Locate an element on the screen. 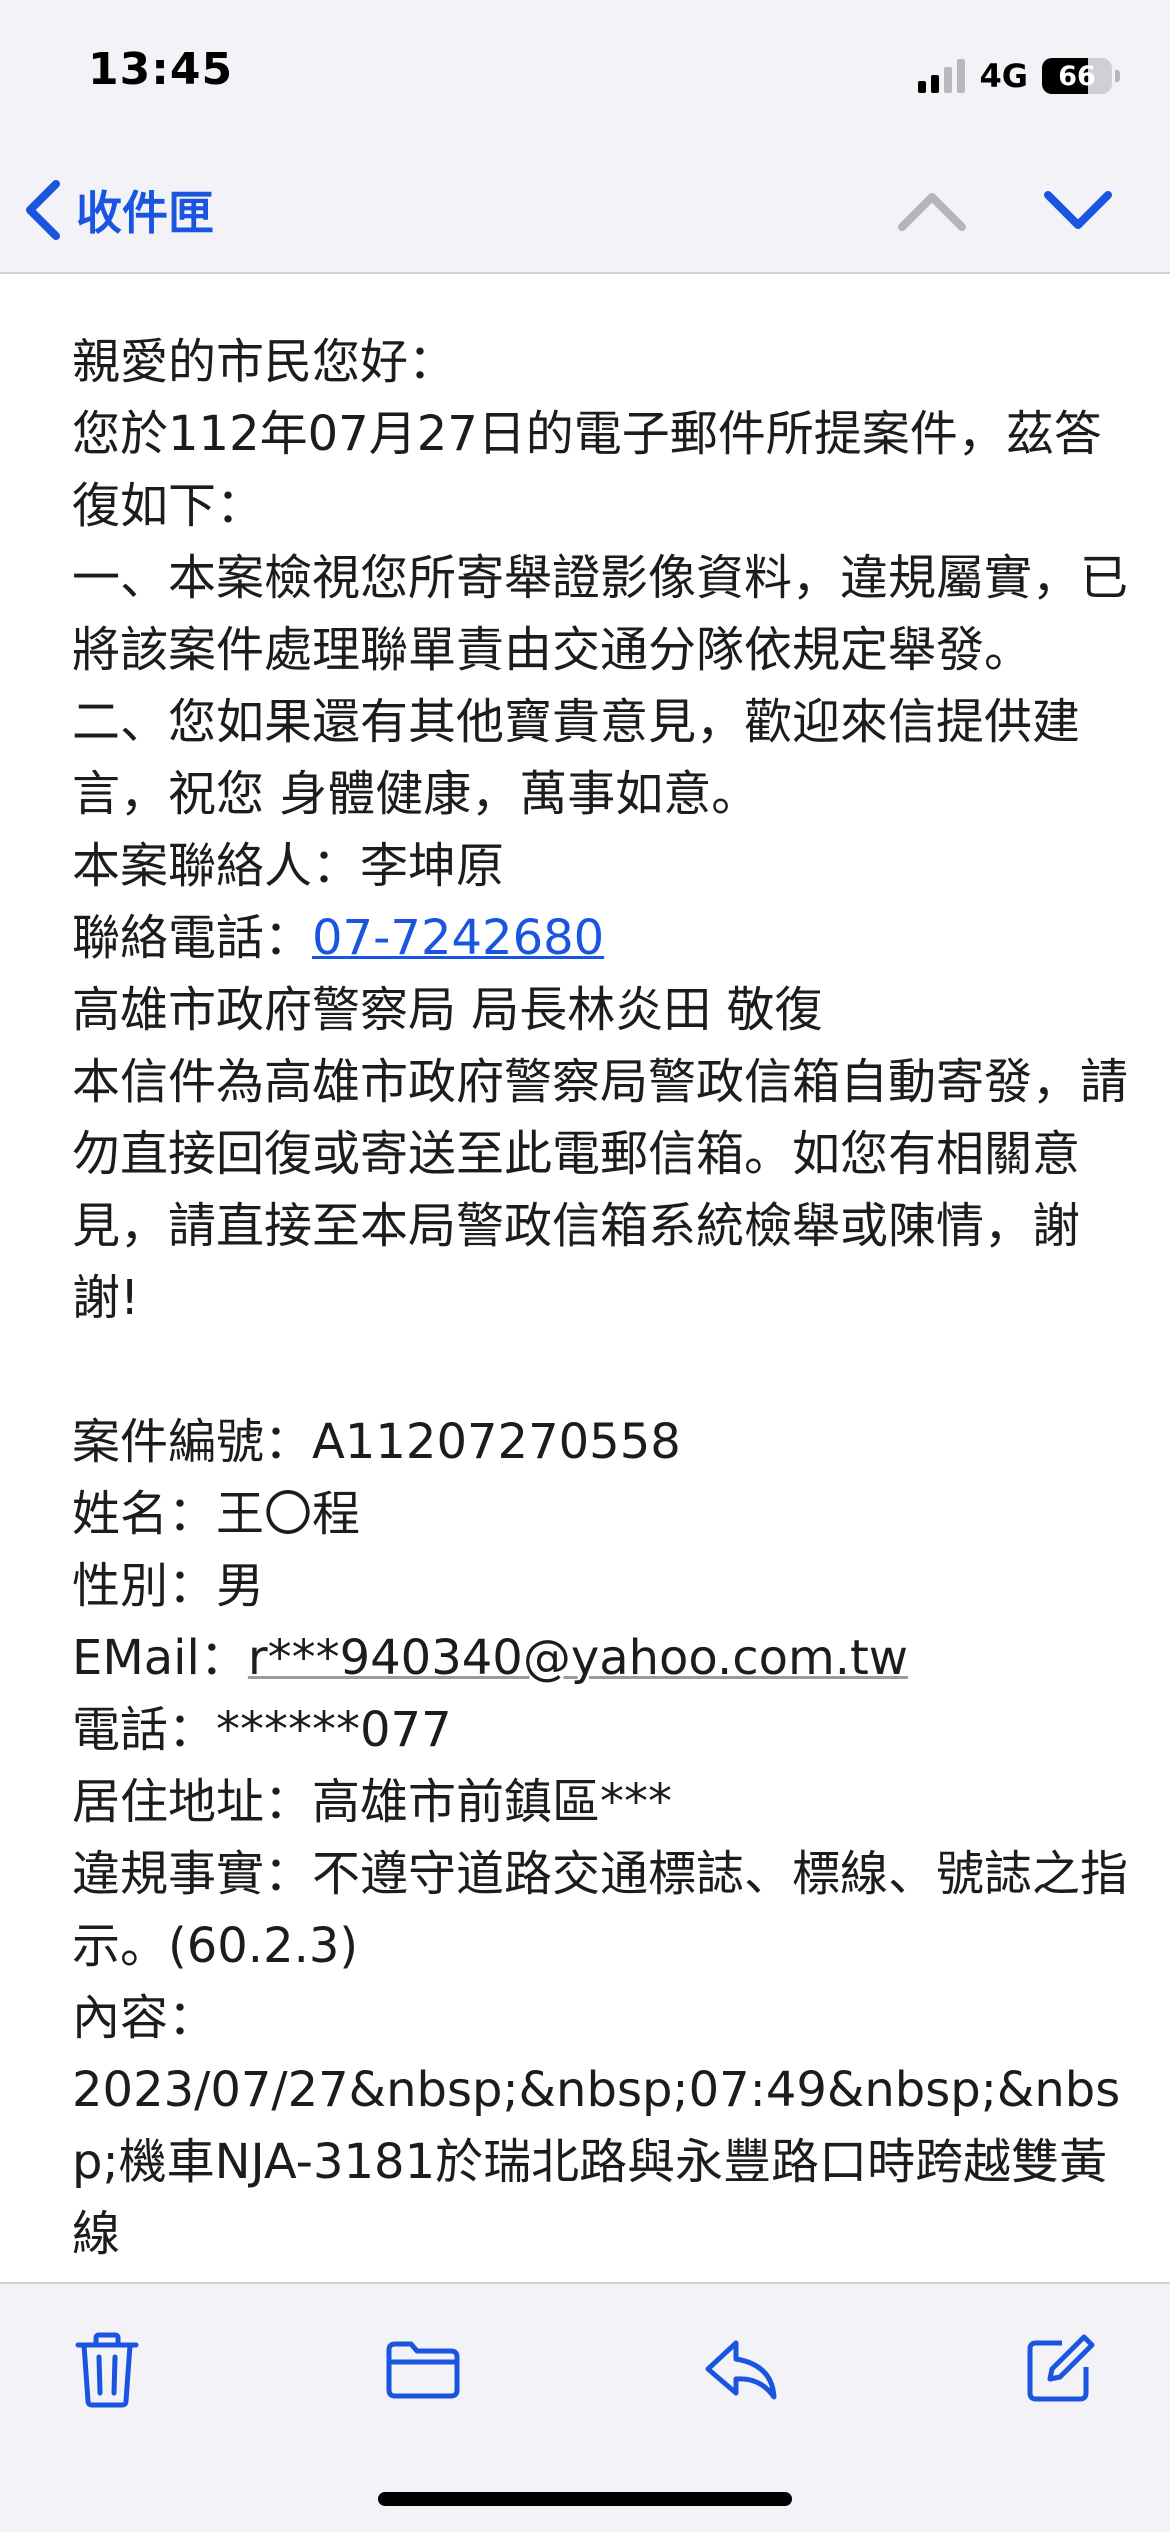 This screenshot has width=1170, height=2532. contact-phone-label: 聯絡電話： is located at coordinates (192, 938).